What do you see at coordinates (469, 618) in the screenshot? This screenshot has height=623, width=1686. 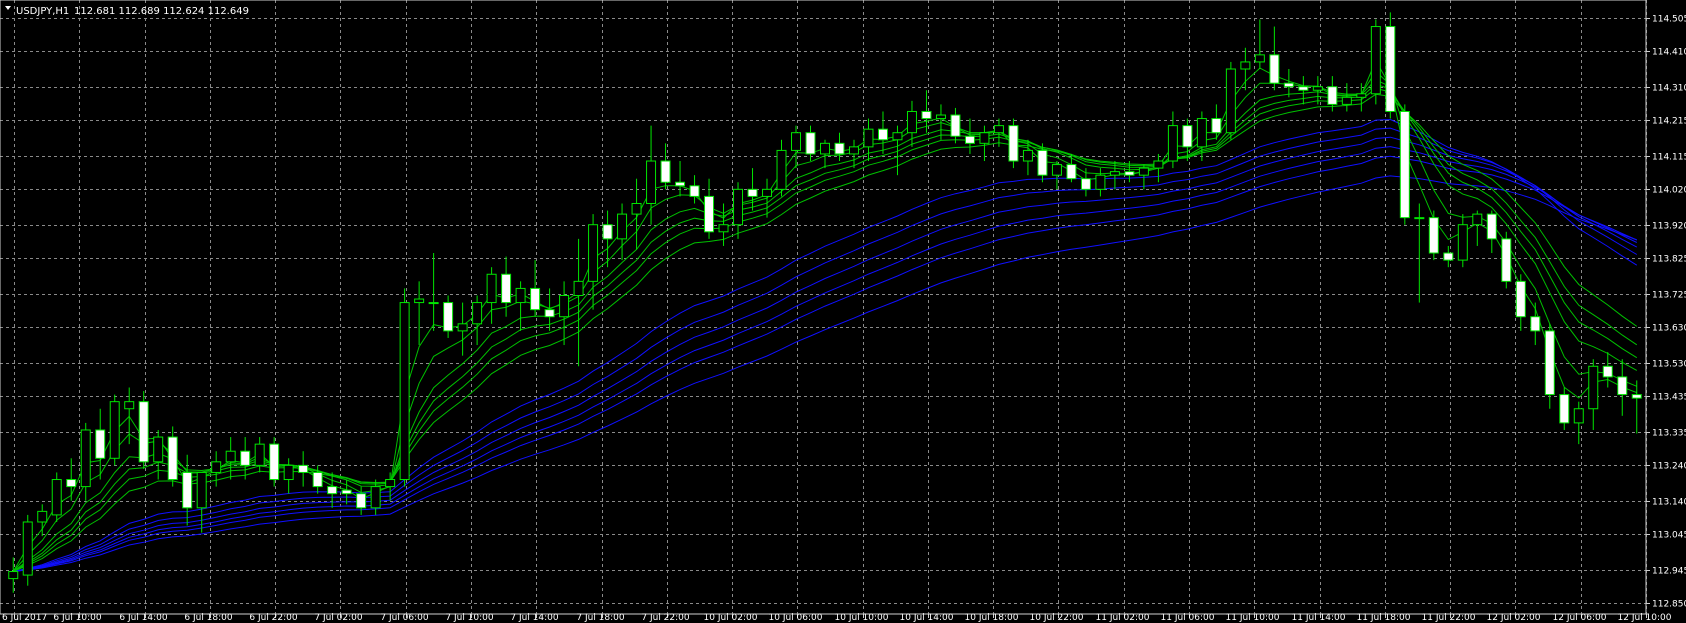 I see `time-tick-label: 7 Jul 10:00` at bounding box center [469, 618].